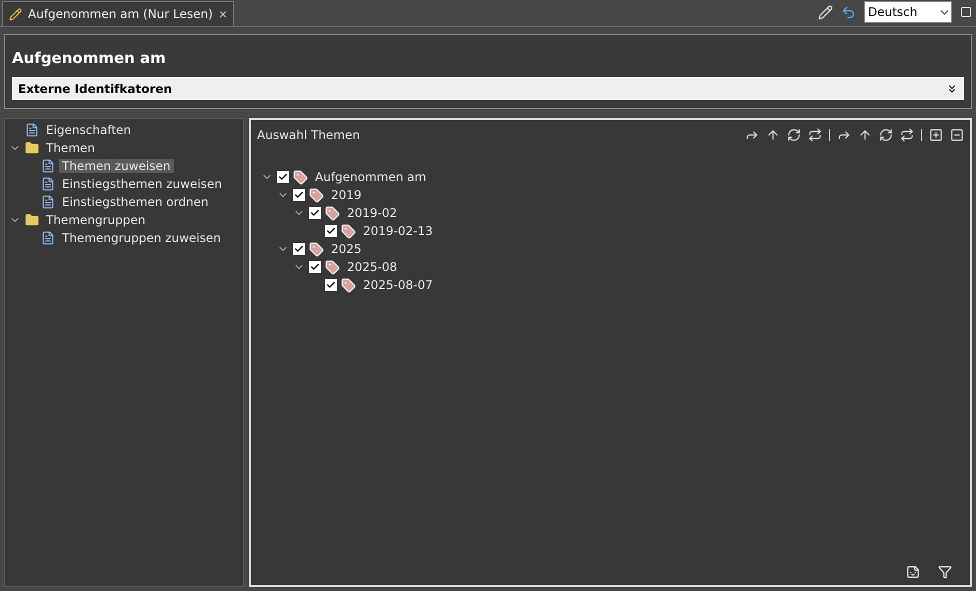 The height and width of the screenshot is (591, 976). Describe the element at coordinates (142, 184) in the screenshot. I see `nav-item: Einstiegsthemen zuweisen` at that location.